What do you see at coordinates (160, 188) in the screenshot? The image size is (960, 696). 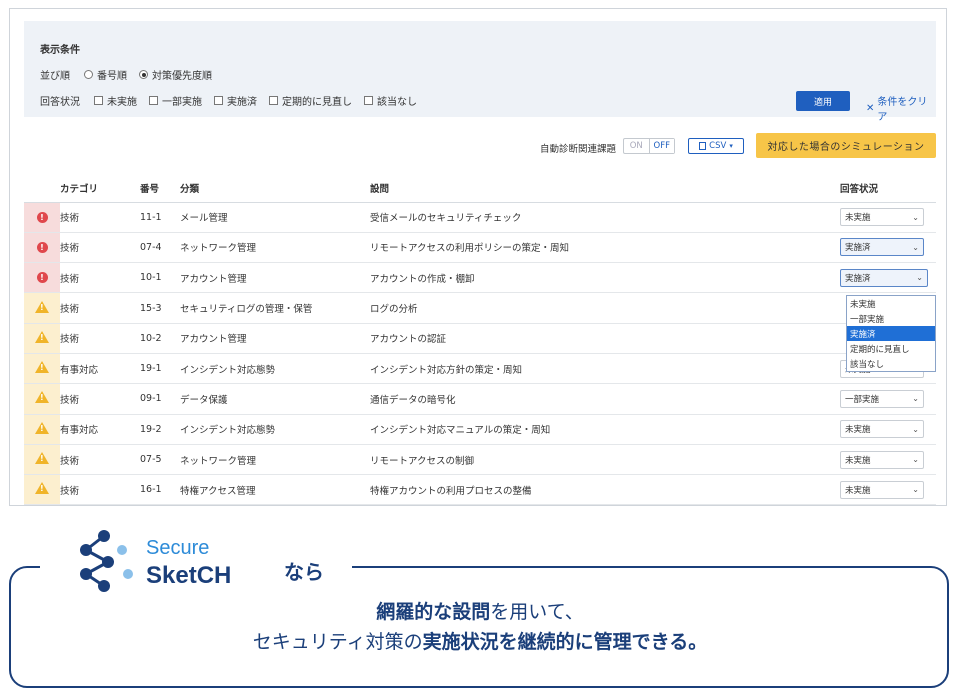 I see `number-header: 番号` at bounding box center [160, 188].